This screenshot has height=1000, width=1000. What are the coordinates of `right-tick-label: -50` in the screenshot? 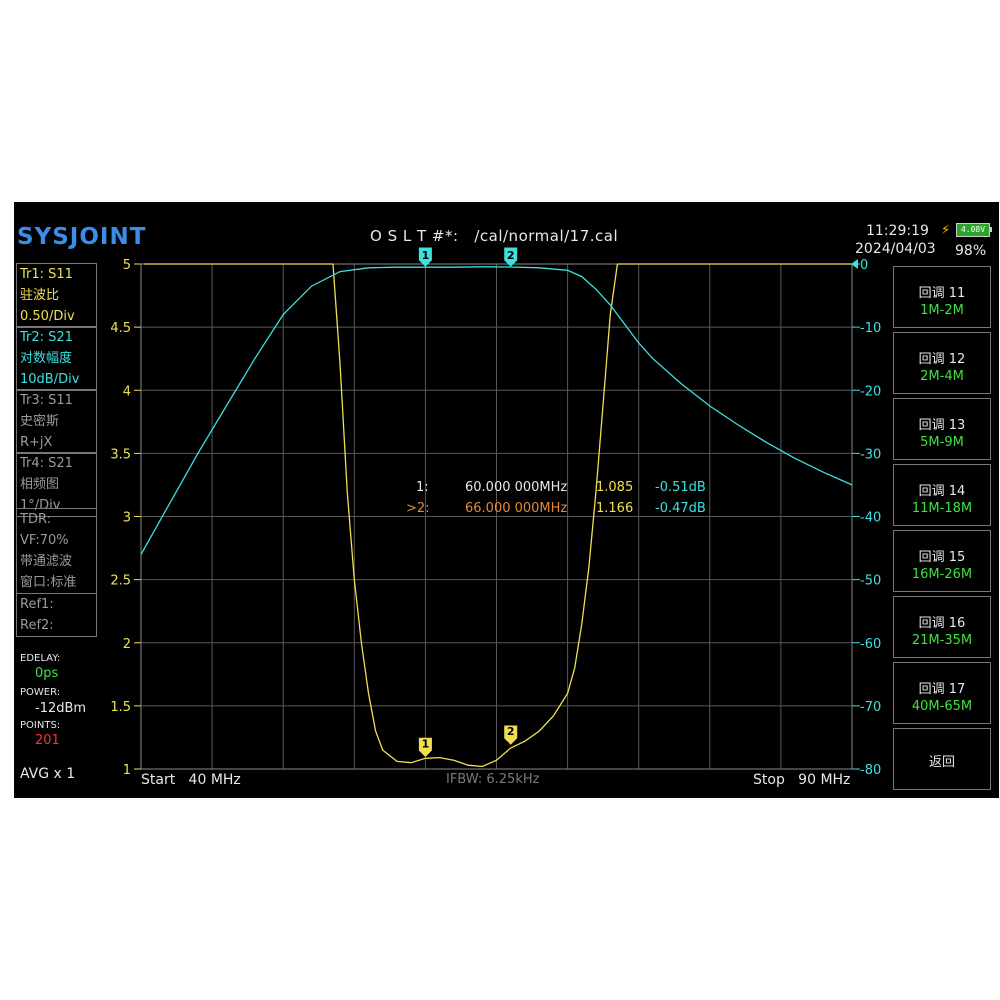 It's located at (870, 581).